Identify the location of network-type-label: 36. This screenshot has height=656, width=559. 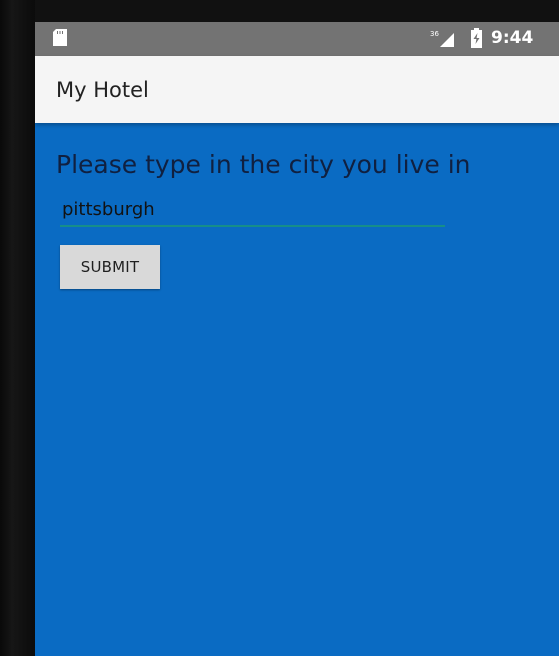
(434, 34).